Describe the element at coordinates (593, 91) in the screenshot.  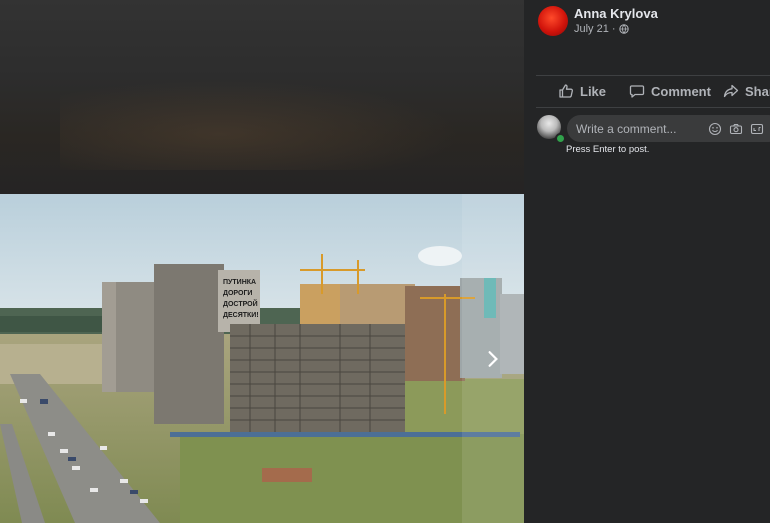
I see `like-label: Like` at that location.